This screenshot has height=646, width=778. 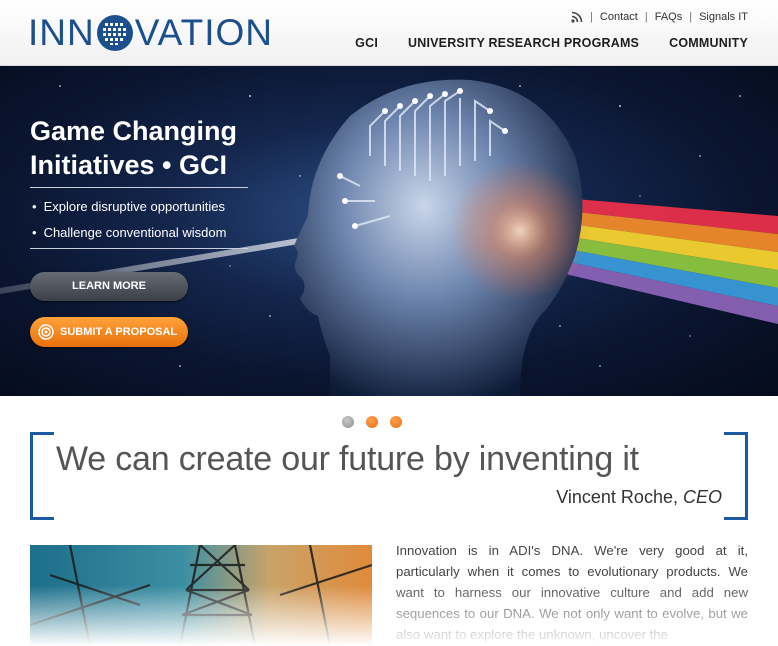 What do you see at coordinates (347, 459) in the screenshot?
I see `quote-text: We can create our future by inventing it` at bounding box center [347, 459].